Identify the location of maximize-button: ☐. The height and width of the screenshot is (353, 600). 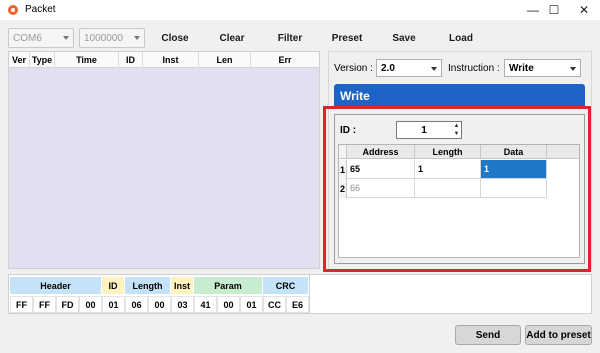
(554, 10).